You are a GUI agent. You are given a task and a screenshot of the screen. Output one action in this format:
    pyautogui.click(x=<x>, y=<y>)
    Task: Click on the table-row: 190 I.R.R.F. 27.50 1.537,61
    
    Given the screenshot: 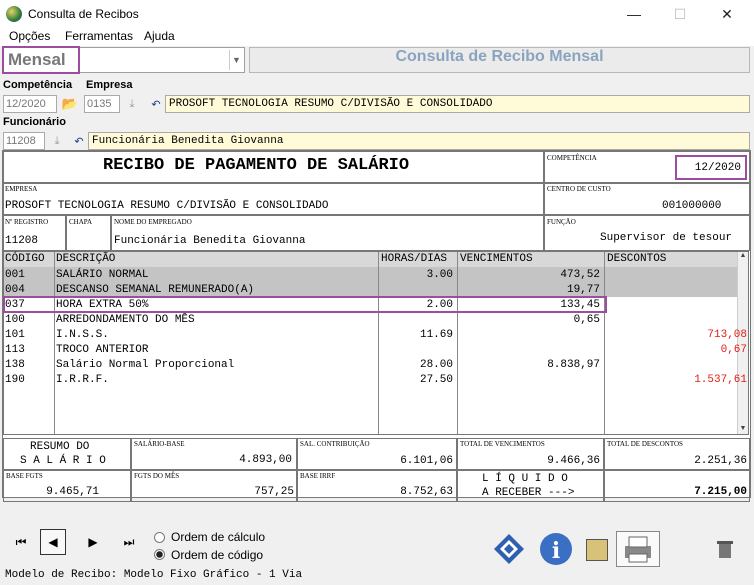 What is the action you would take?
    pyautogui.click(x=376, y=380)
    